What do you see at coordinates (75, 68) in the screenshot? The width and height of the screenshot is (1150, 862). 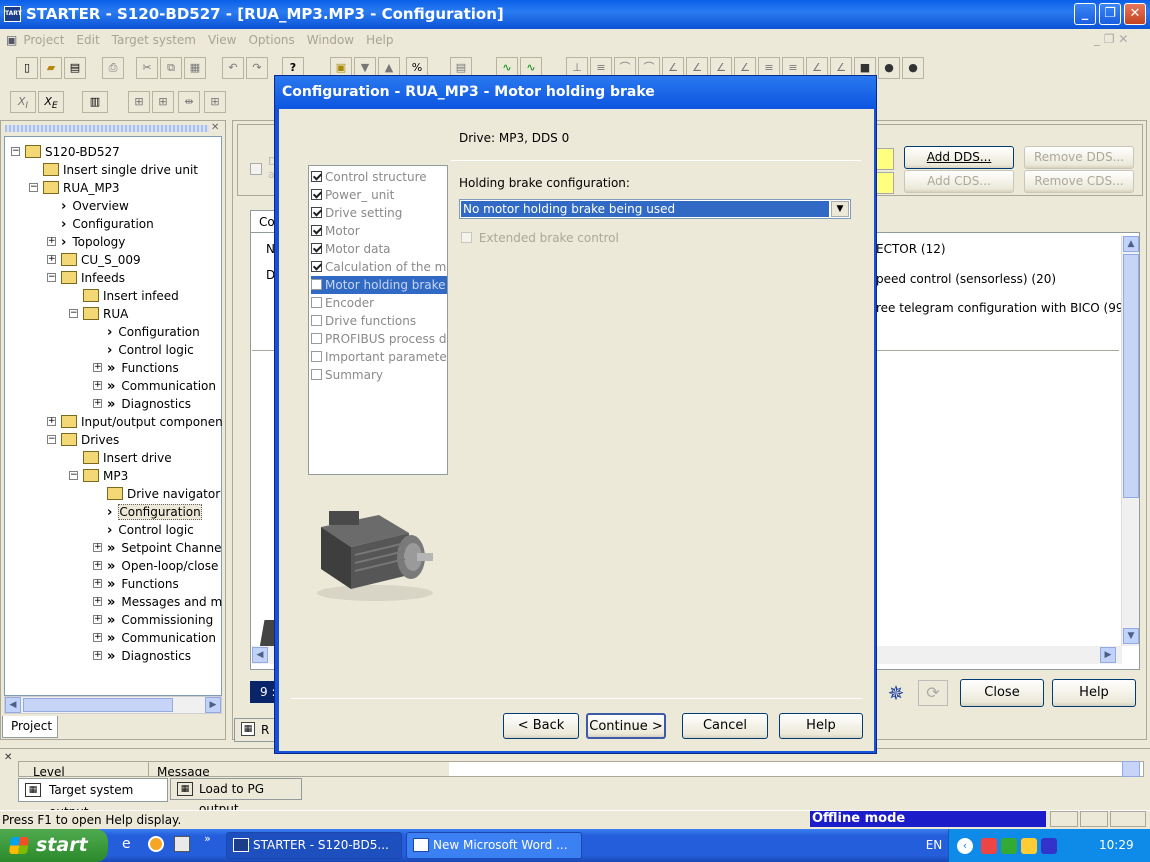 I see `save-icon: ▤` at bounding box center [75, 68].